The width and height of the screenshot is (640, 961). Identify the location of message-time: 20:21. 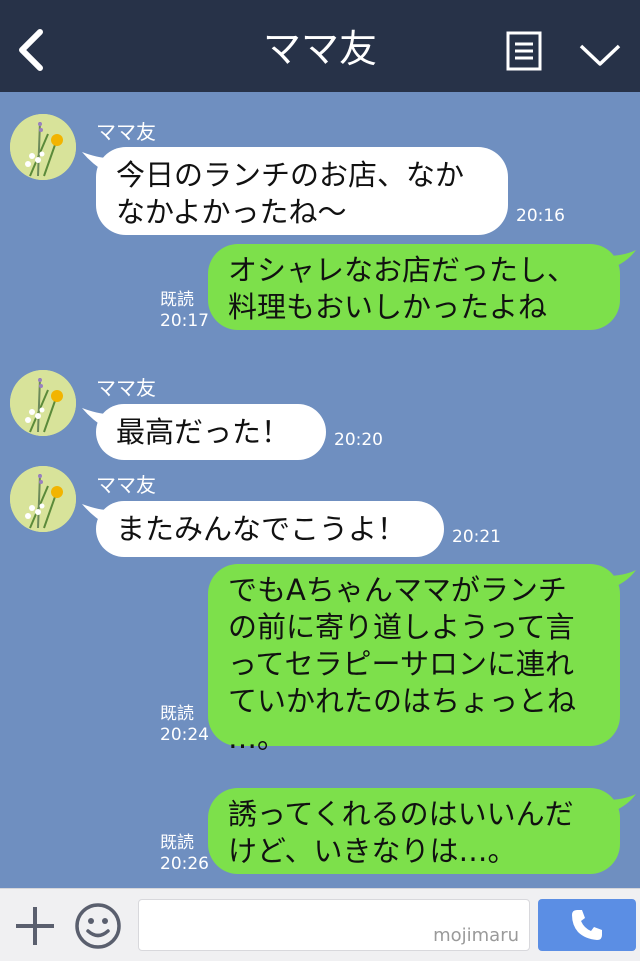
(476, 537).